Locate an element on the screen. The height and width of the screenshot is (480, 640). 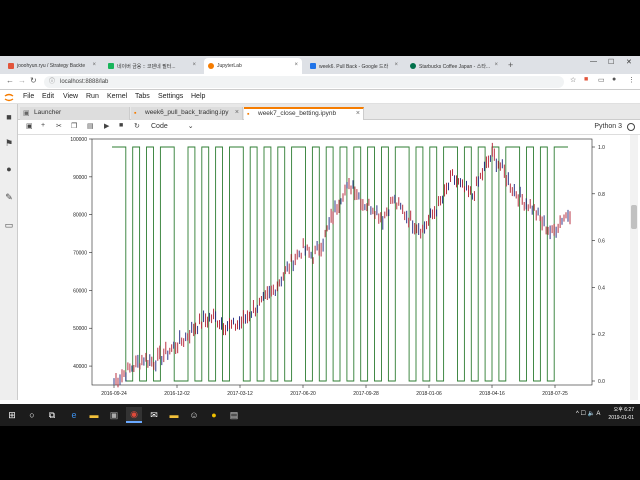
chrome-icon: ◉ is located at coordinates (134, 415).